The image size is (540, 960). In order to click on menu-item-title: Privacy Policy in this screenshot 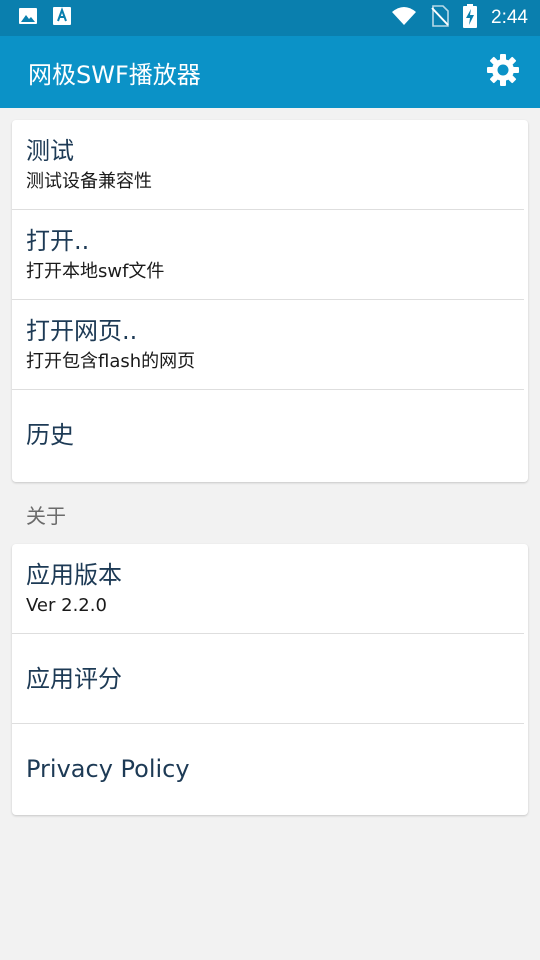, I will do `click(108, 769)`.